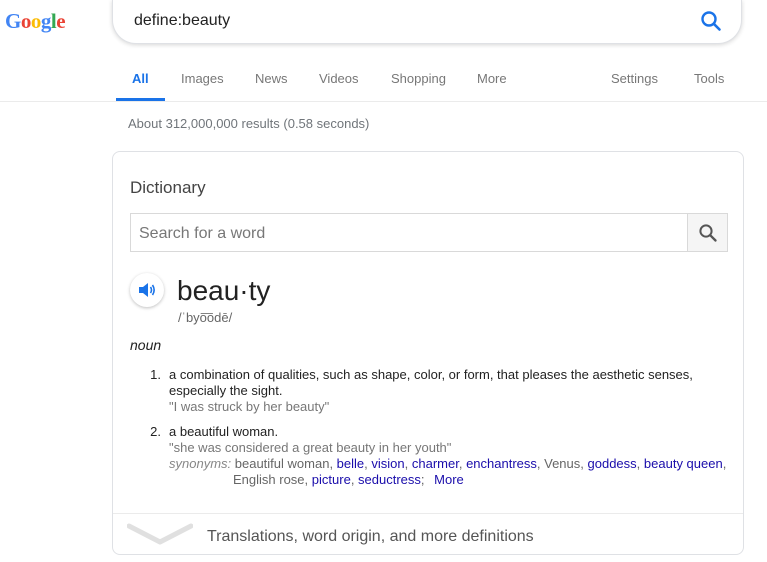 This screenshot has width=767, height=562. Describe the element at coordinates (331, 479) in the screenshot. I see `synonym-link: picture` at that location.